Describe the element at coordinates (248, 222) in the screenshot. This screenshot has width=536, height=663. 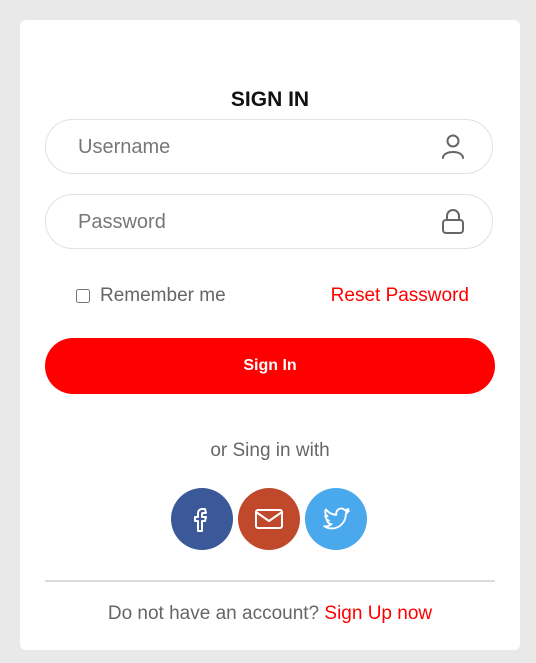
I see `password-input` at that location.